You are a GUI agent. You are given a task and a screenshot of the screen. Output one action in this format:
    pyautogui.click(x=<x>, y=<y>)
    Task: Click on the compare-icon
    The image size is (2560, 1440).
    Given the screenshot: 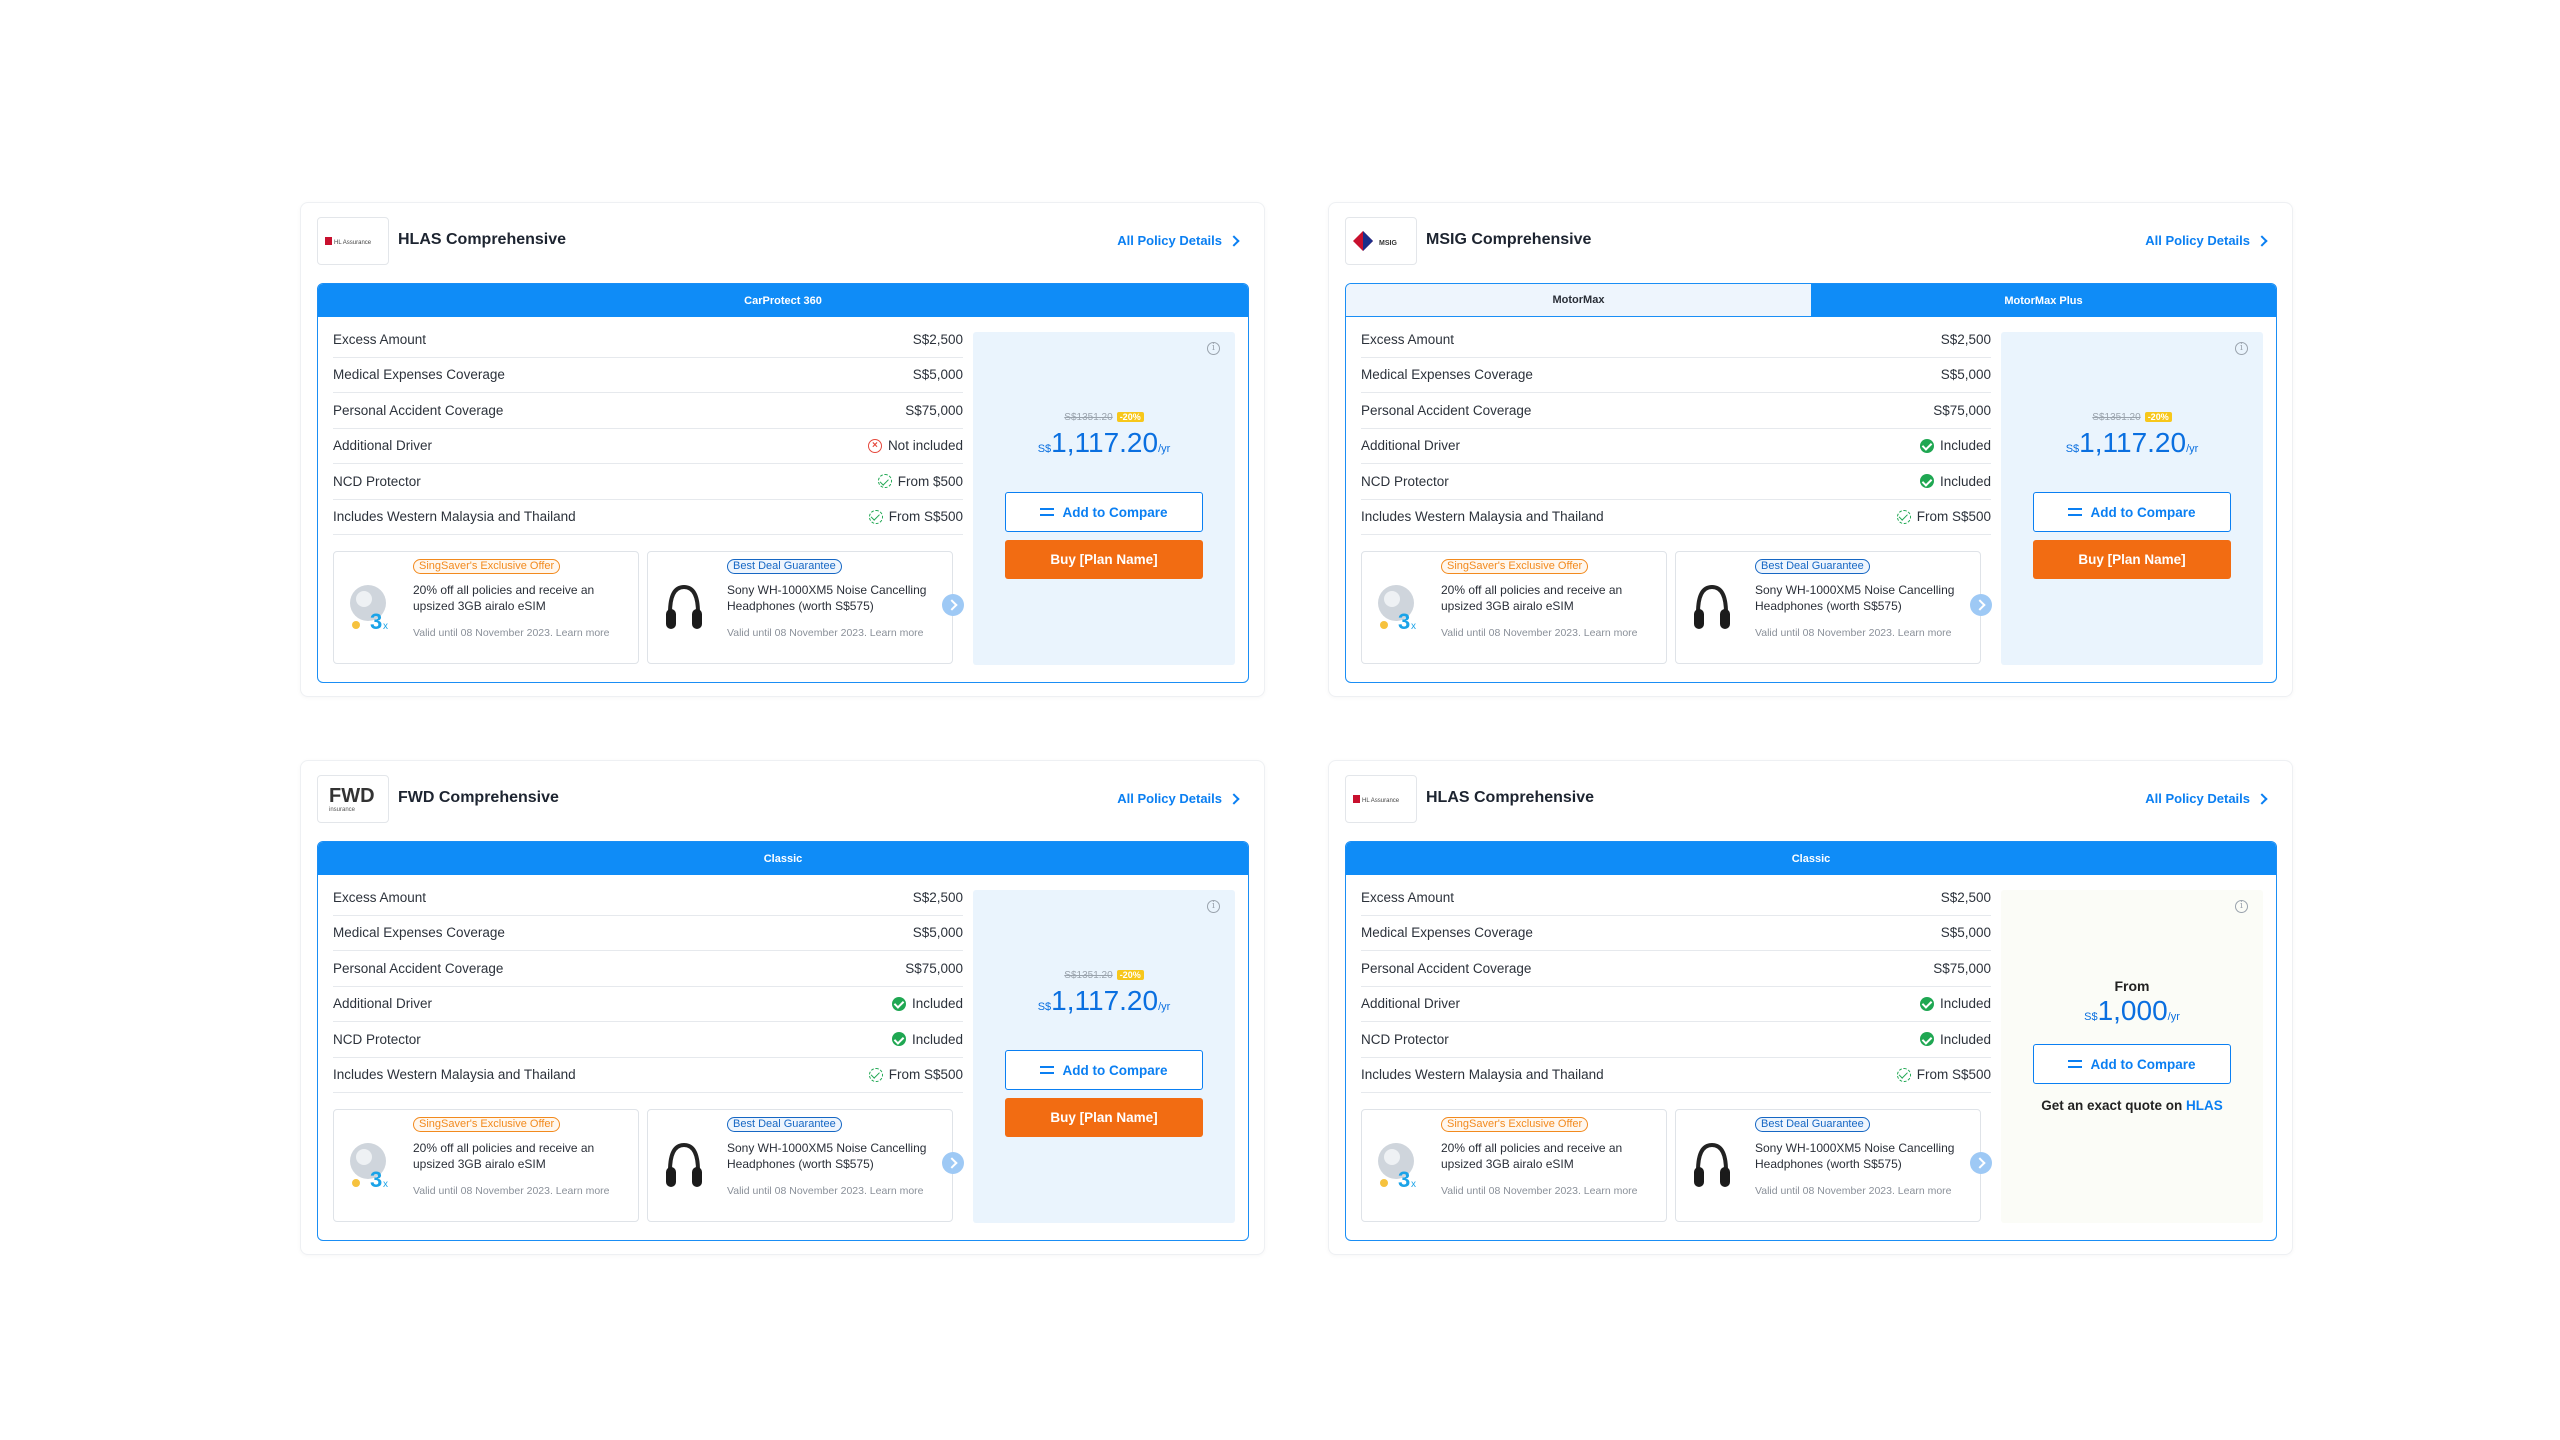 What is the action you would take?
    pyautogui.click(x=2075, y=512)
    